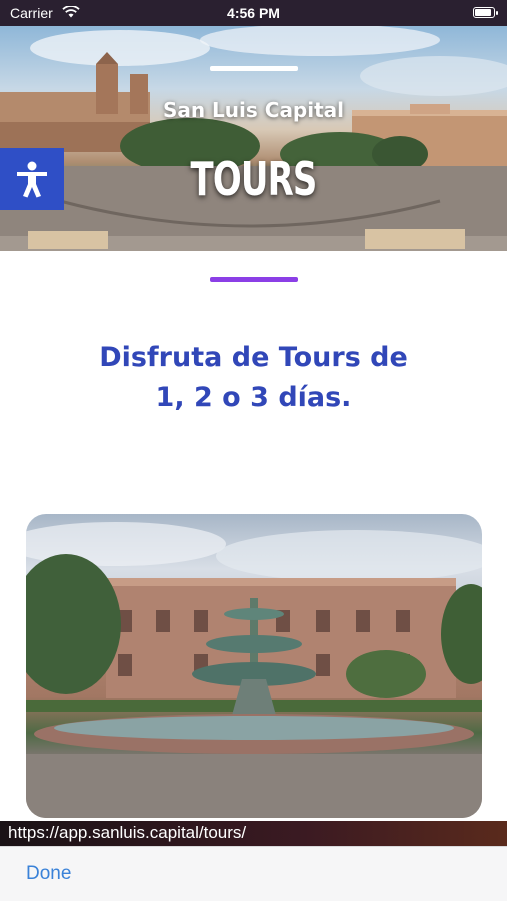 This screenshot has height=901, width=507. I want to click on status-time: 4:56 PM, so click(253, 13).